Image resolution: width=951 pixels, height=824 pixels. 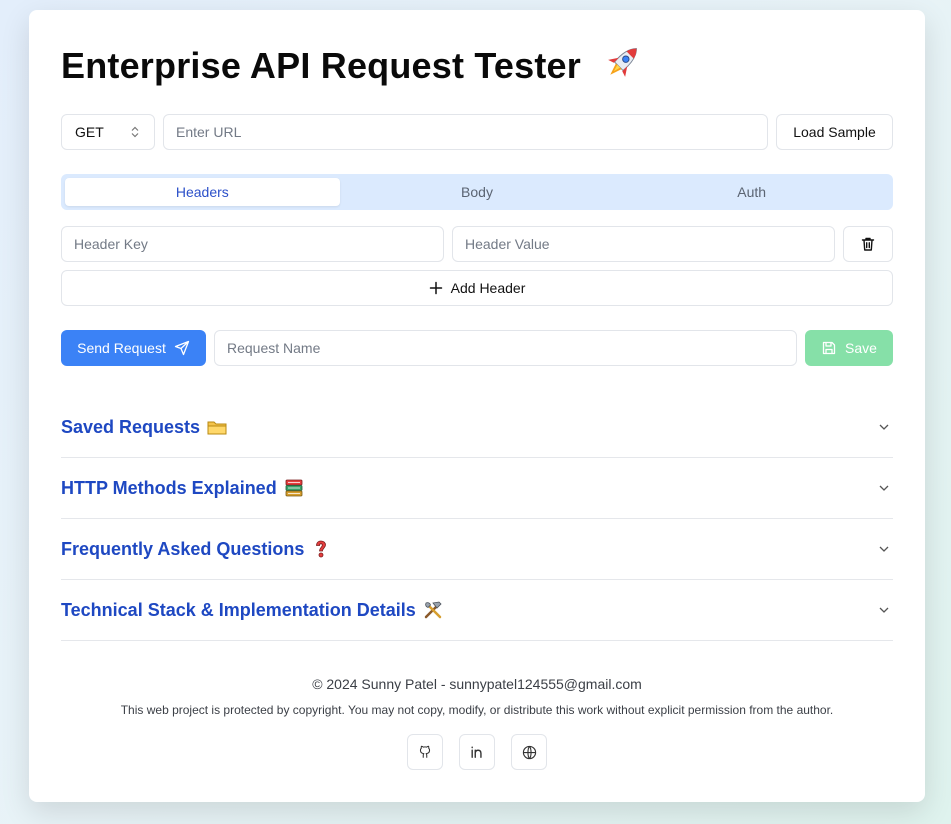 I want to click on send-icon, so click(x=182, y=348).